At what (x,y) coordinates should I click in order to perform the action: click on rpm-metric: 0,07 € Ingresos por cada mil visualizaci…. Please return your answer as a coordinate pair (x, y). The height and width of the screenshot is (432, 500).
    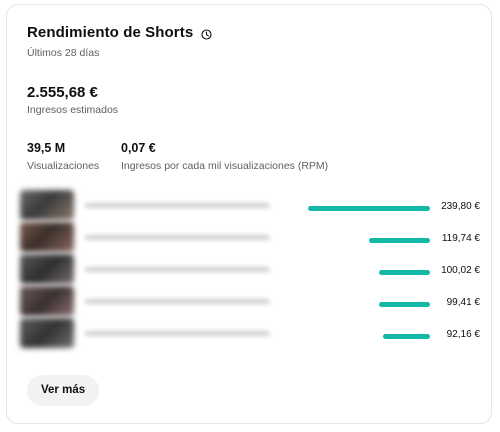
    Looking at the image, I should click on (224, 156).